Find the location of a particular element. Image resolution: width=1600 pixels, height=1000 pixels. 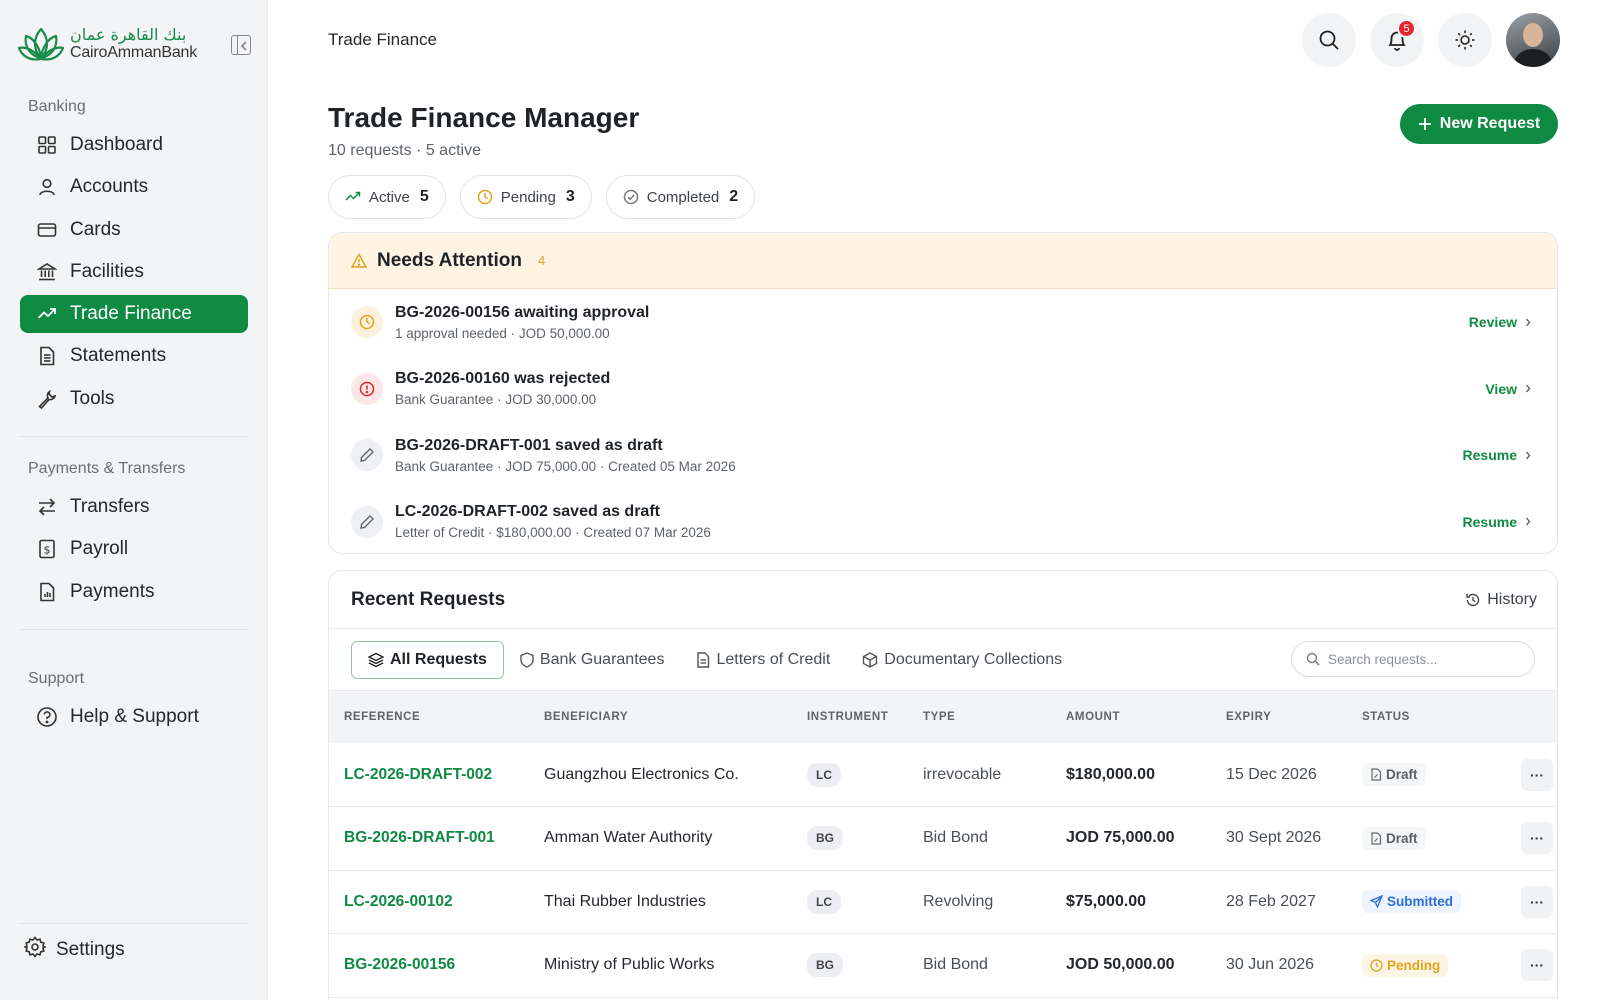

action-label: Review is located at coordinates (1492, 322).